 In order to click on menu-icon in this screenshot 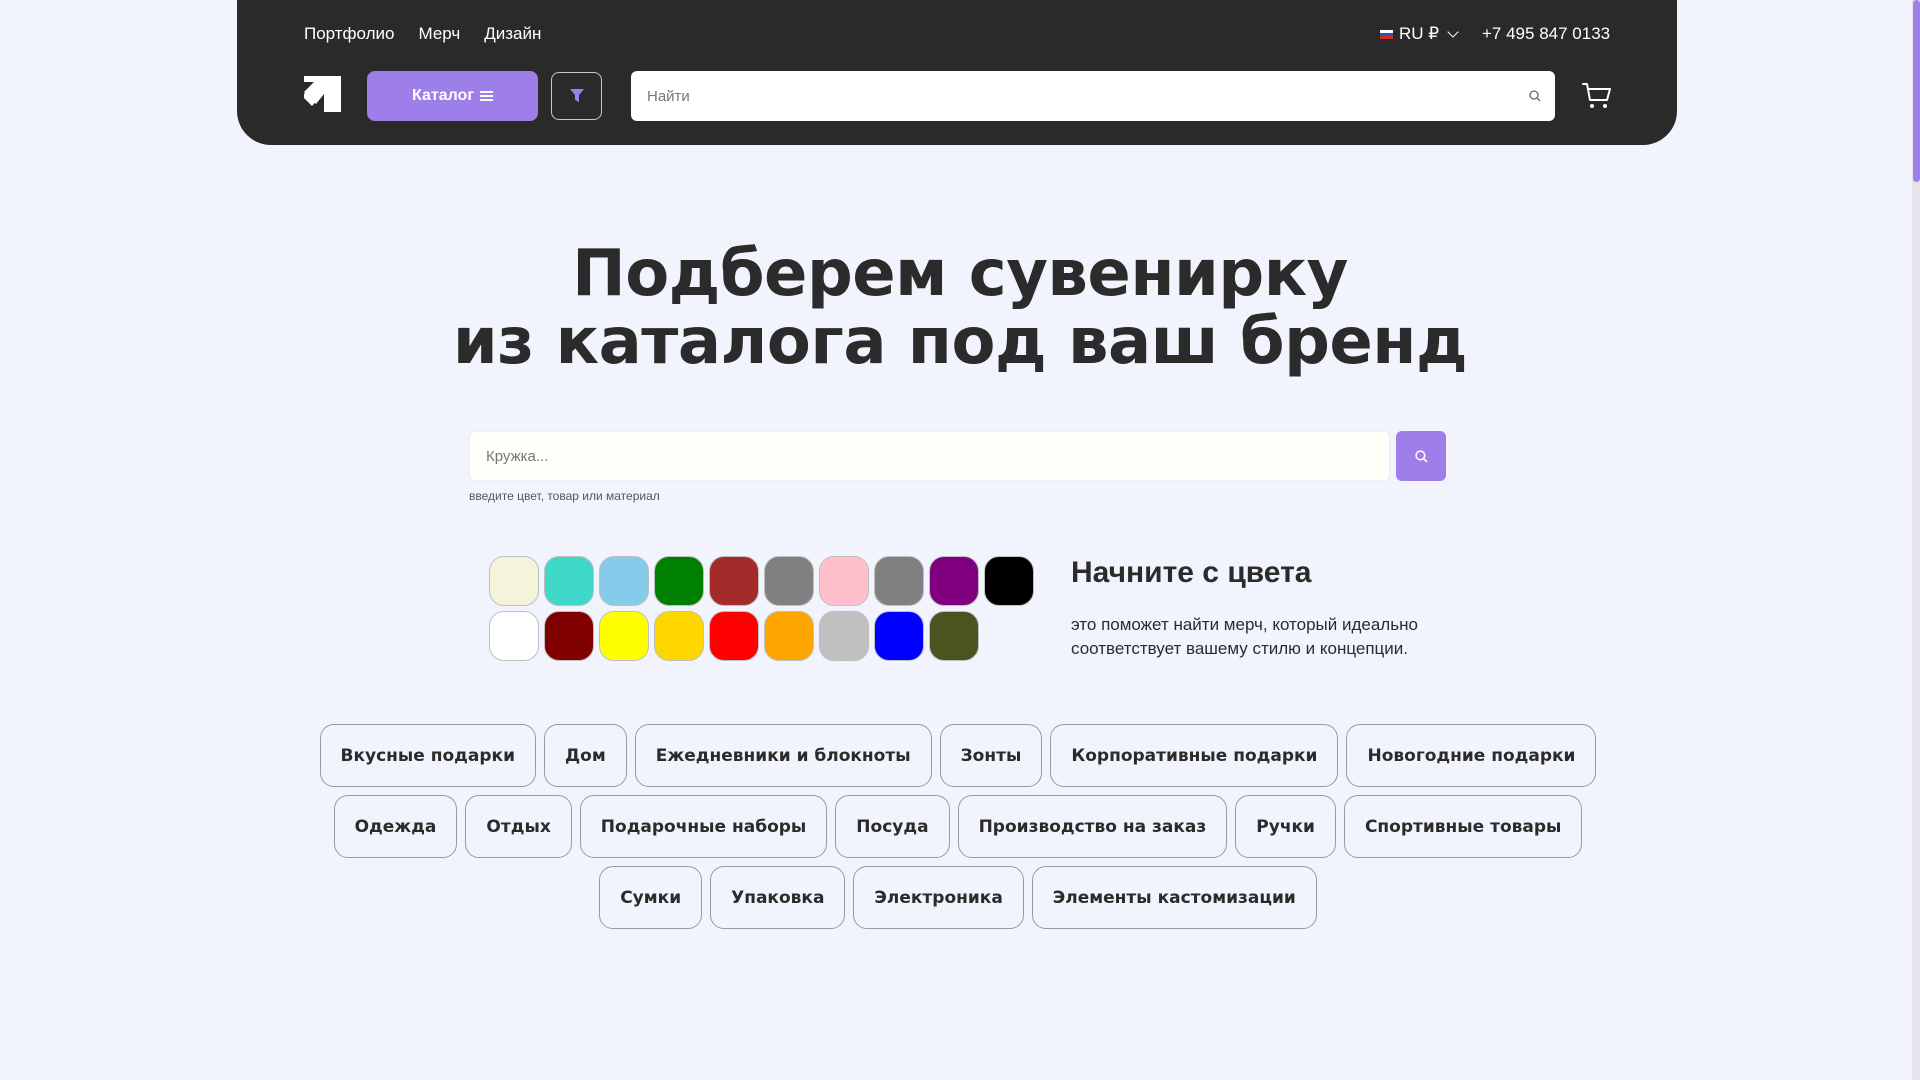, I will do `click(486, 96)`.